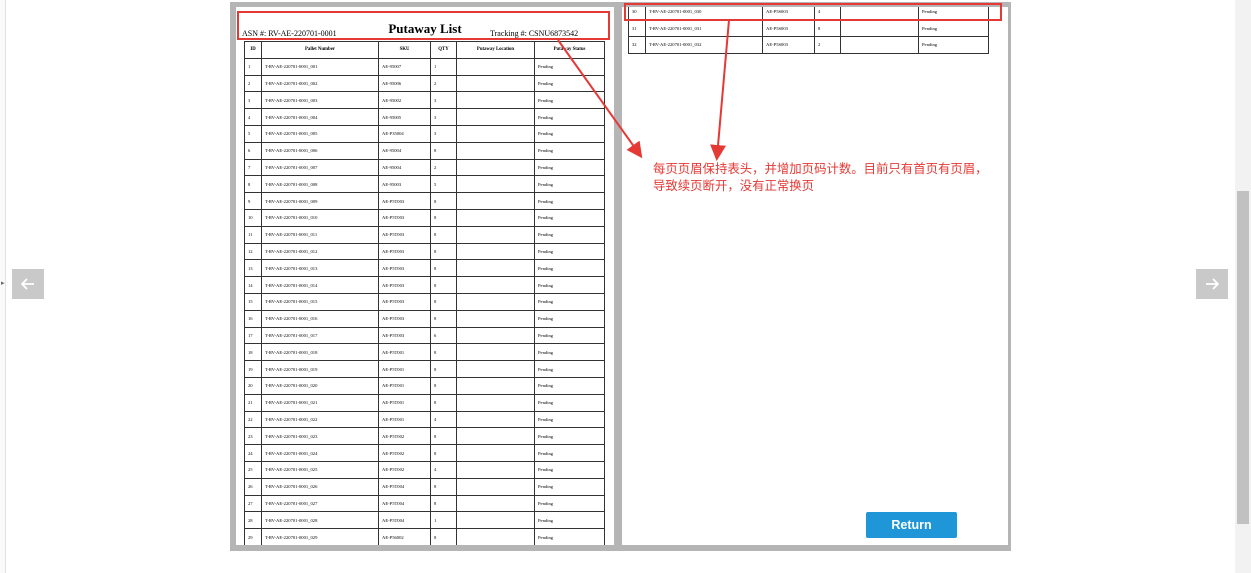 The height and width of the screenshot is (573, 1251). Describe the element at coordinates (320, 318) in the screenshot. I see `table-cell: T-RV-AE-220701-0001_016` at that location.